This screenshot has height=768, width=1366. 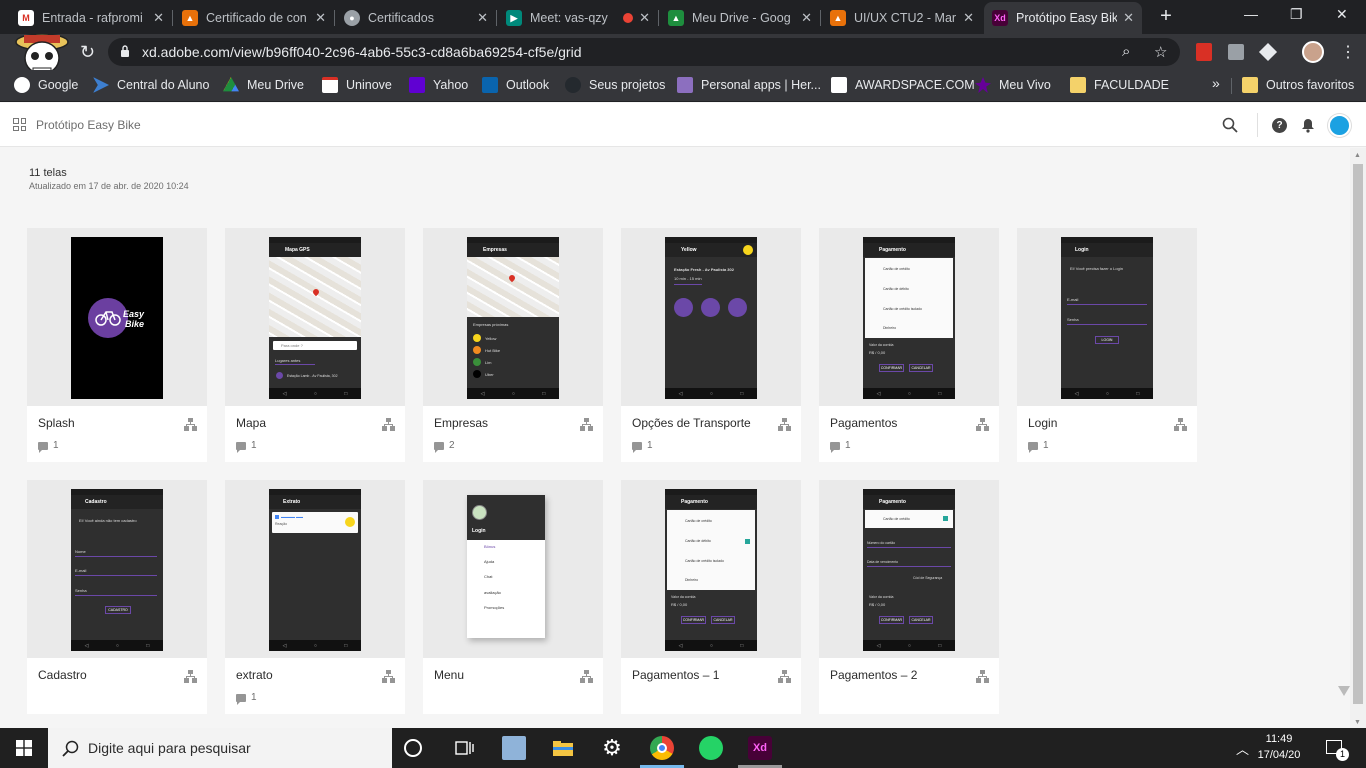 I want to click on close-window-icon: ✕, so click(x=1342, y=14).